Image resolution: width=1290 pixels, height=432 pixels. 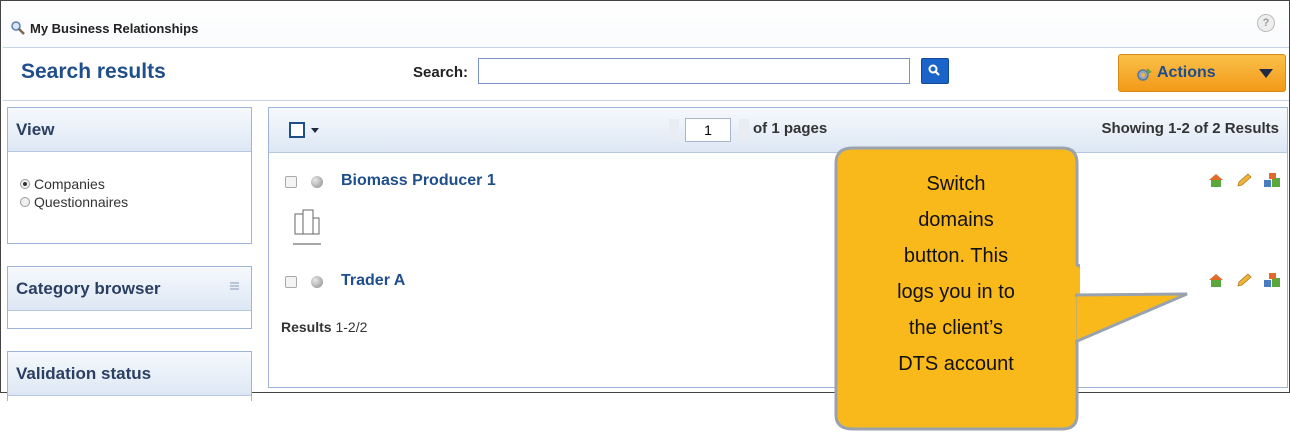 I want to click on view-panel-title: View, so click(x=129, y=130).